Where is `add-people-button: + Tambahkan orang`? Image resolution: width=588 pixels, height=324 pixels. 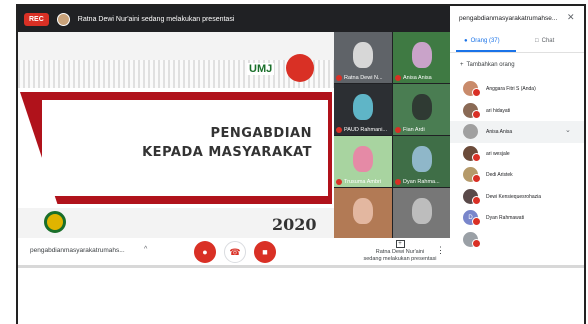 add-people-button: + Tambahkan orang is located at coordinates (487, 65).